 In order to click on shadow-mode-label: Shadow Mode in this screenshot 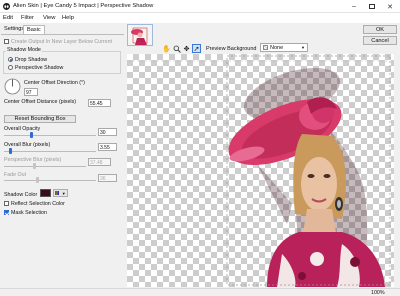, I will do `click(24, 50)`.